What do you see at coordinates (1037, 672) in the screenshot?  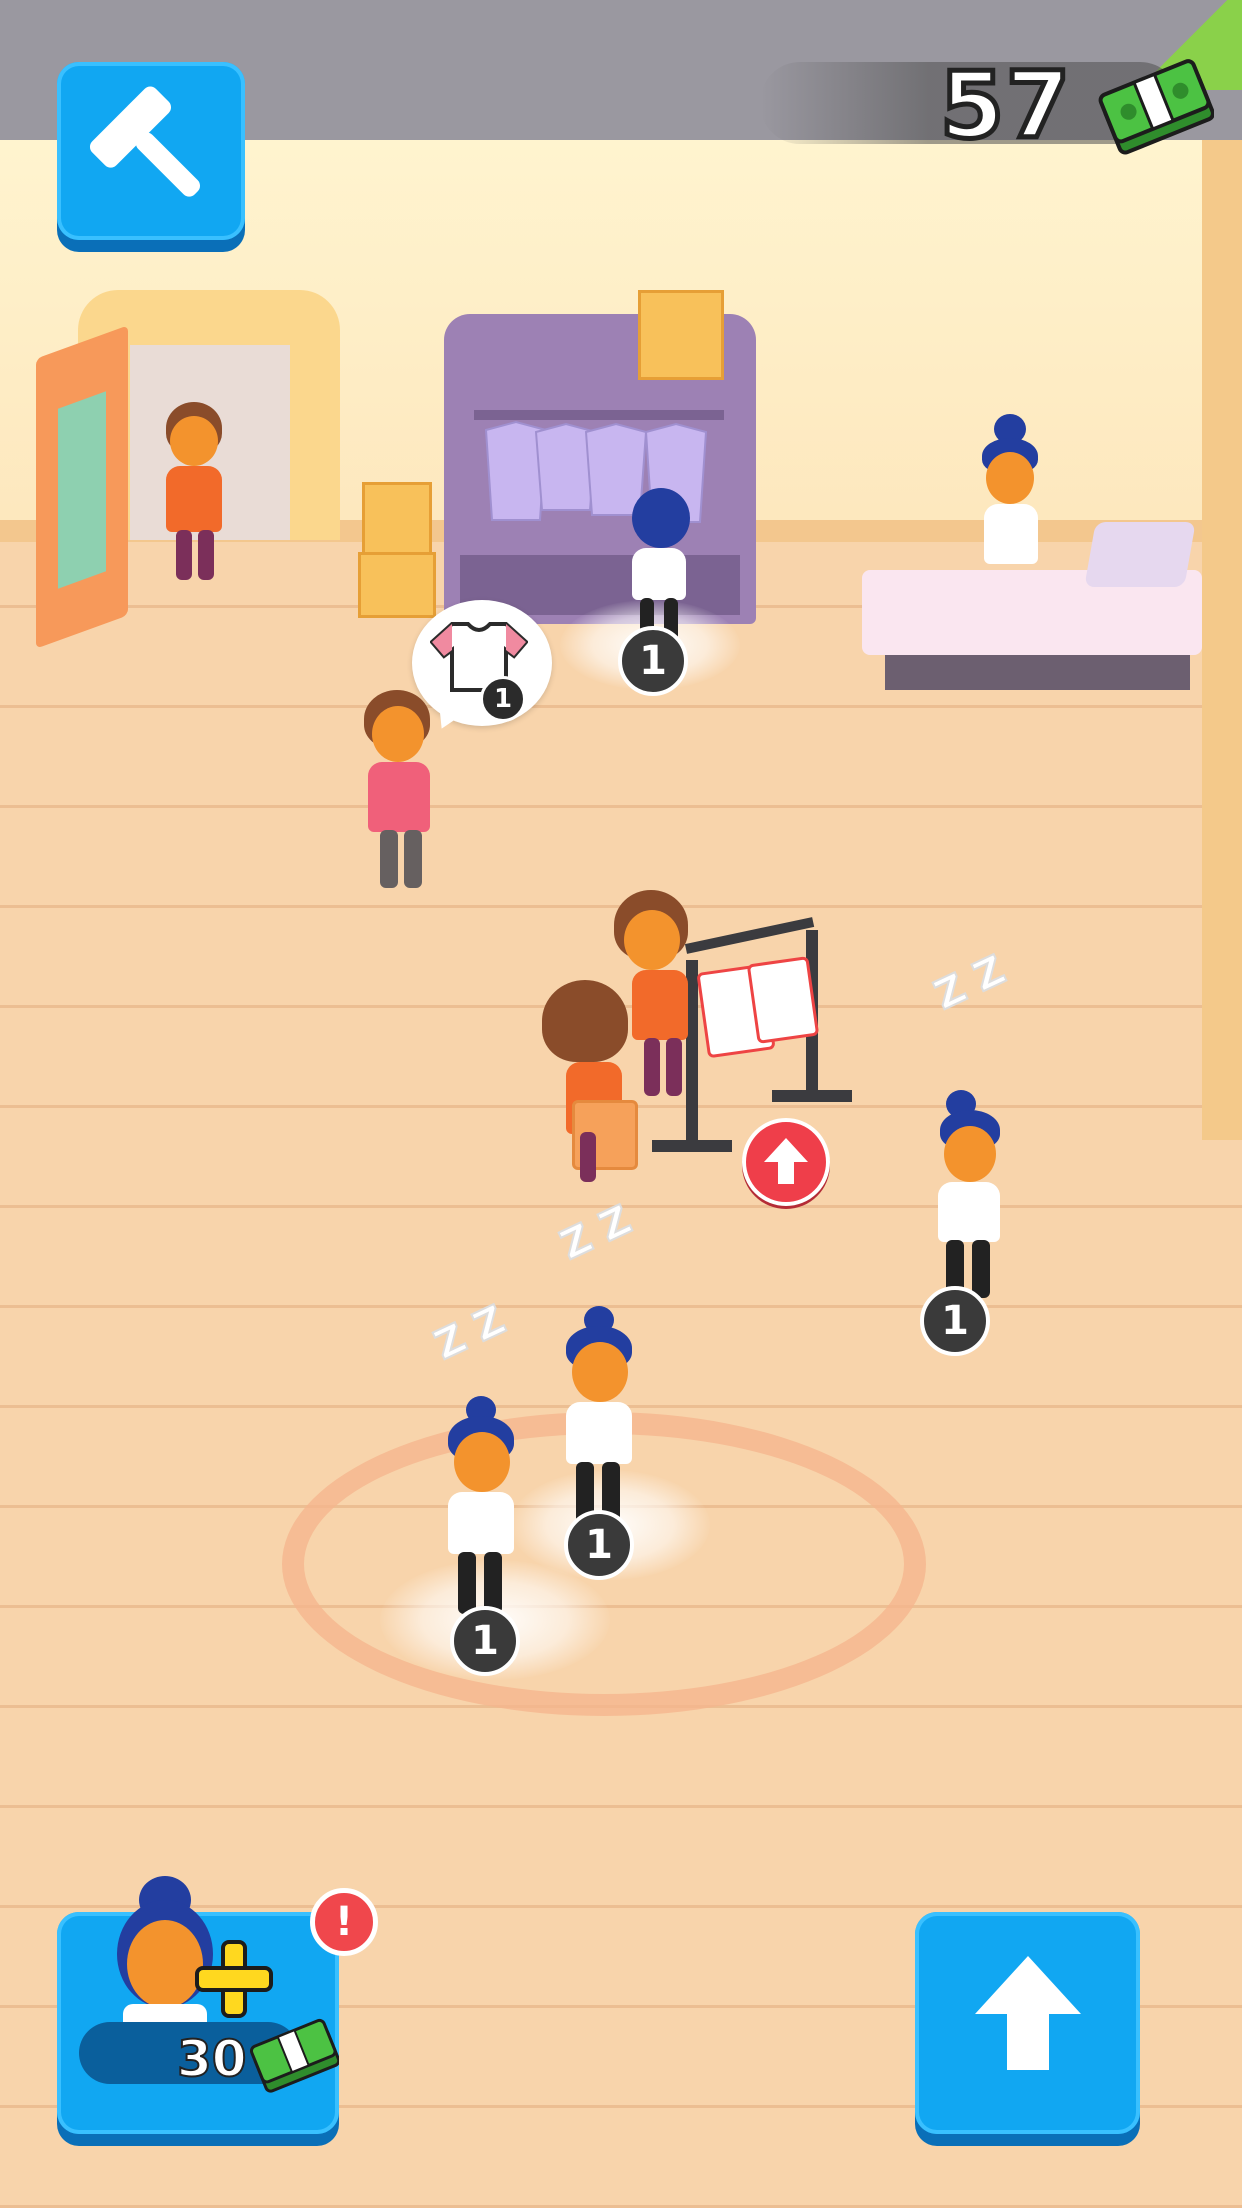 I see `counter-base` at bounding box center [1037, 672].